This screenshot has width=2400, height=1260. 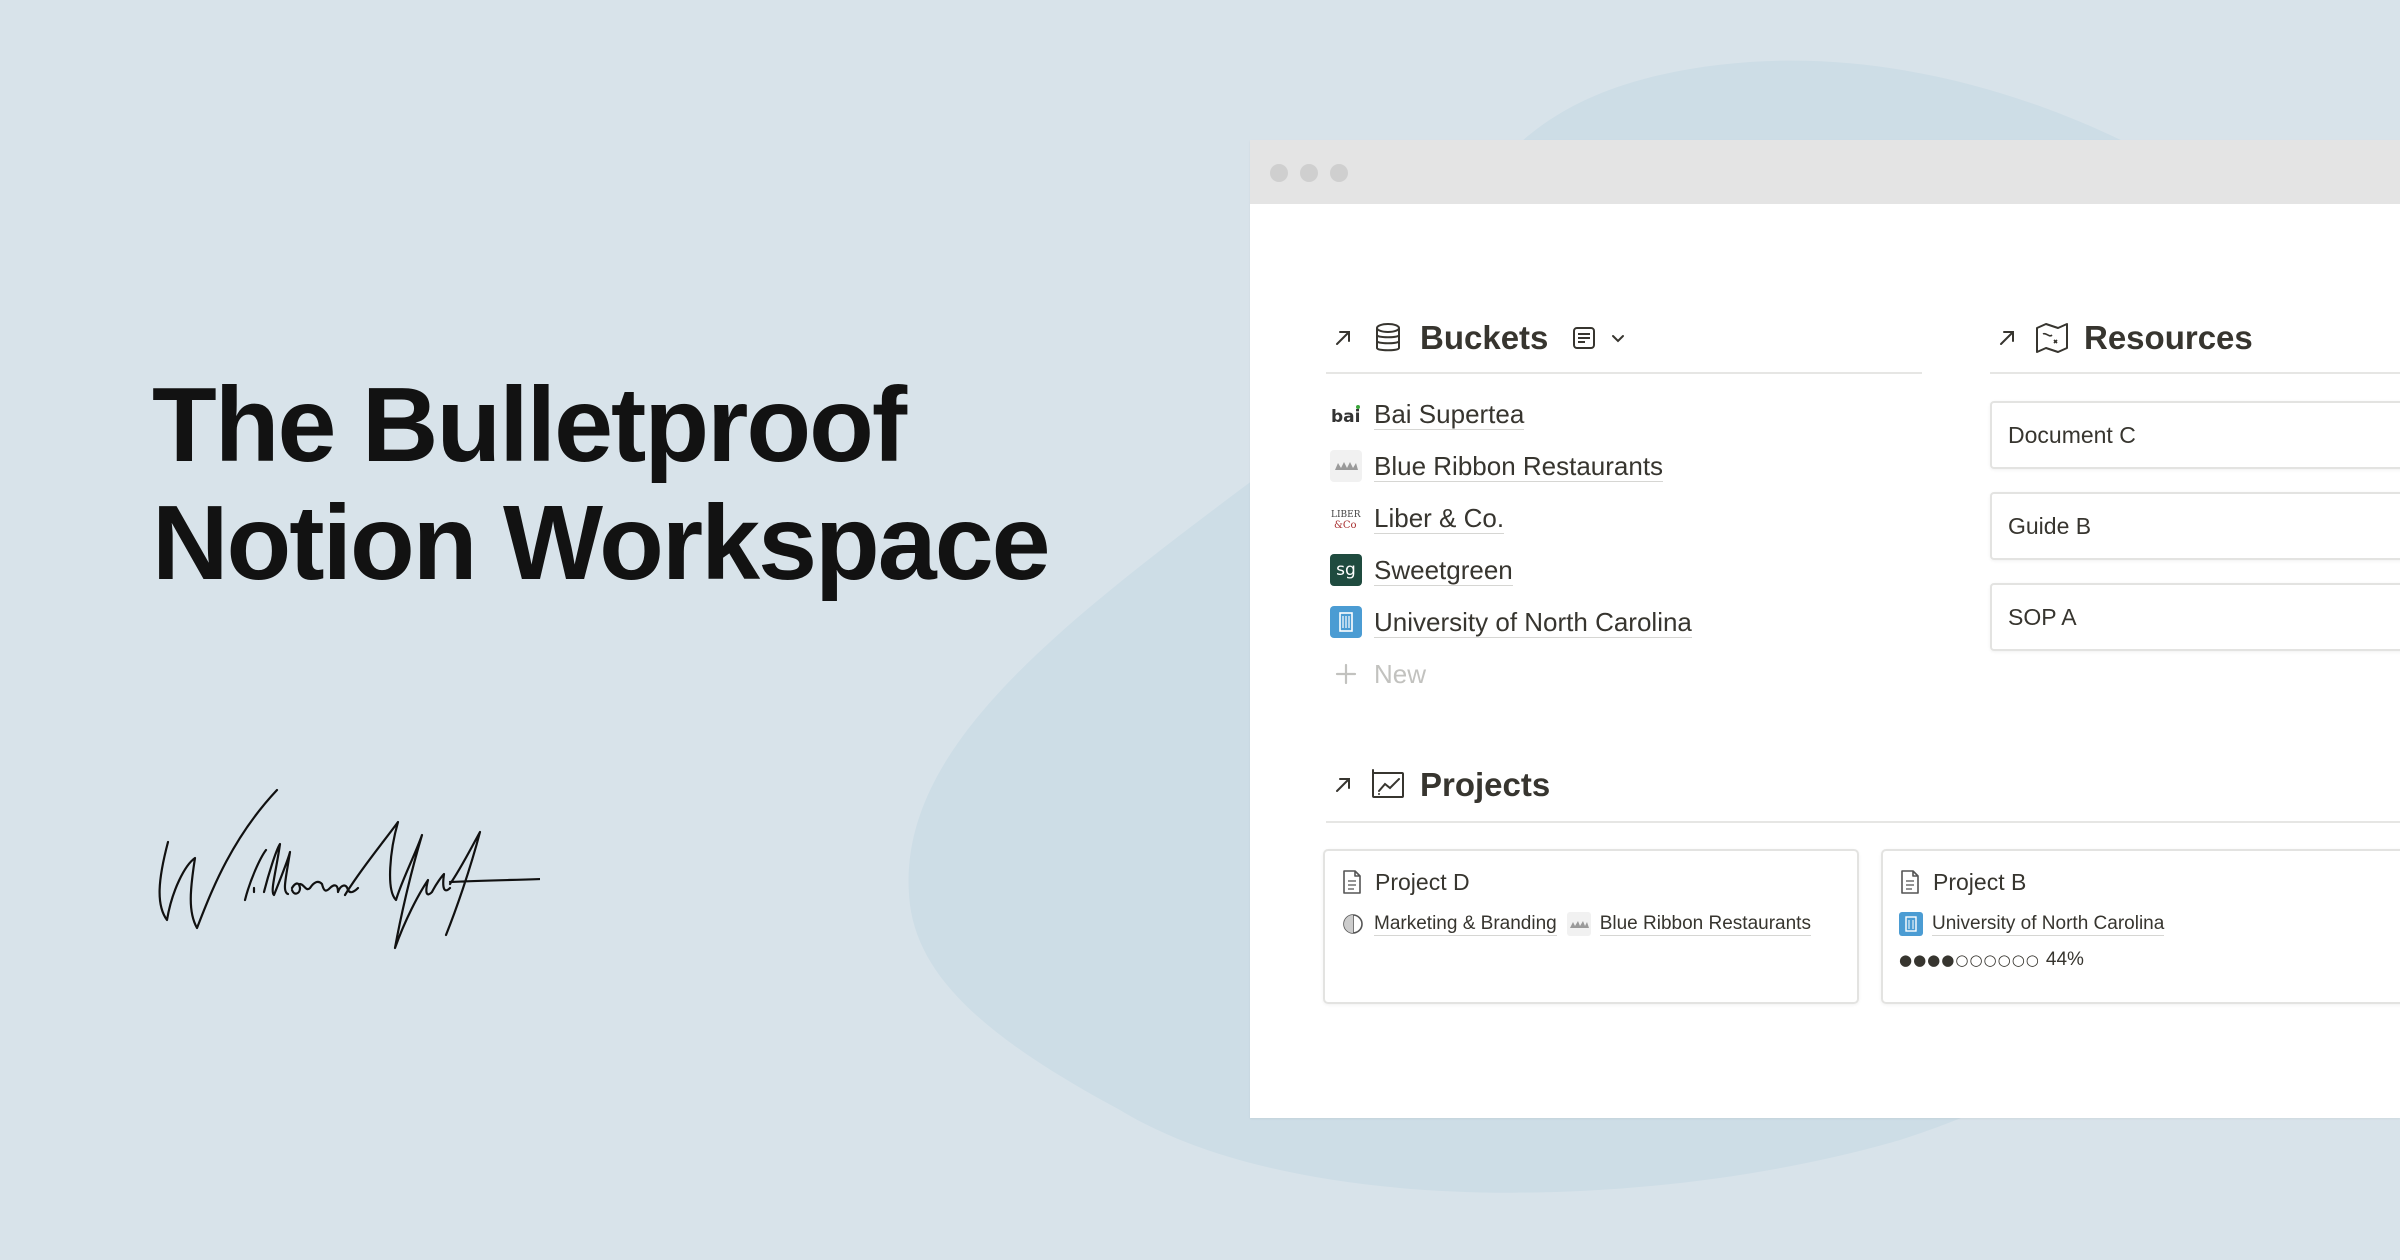 I want to click on sweetgreen-logo-text: sg, so click(x=1346, y=570).